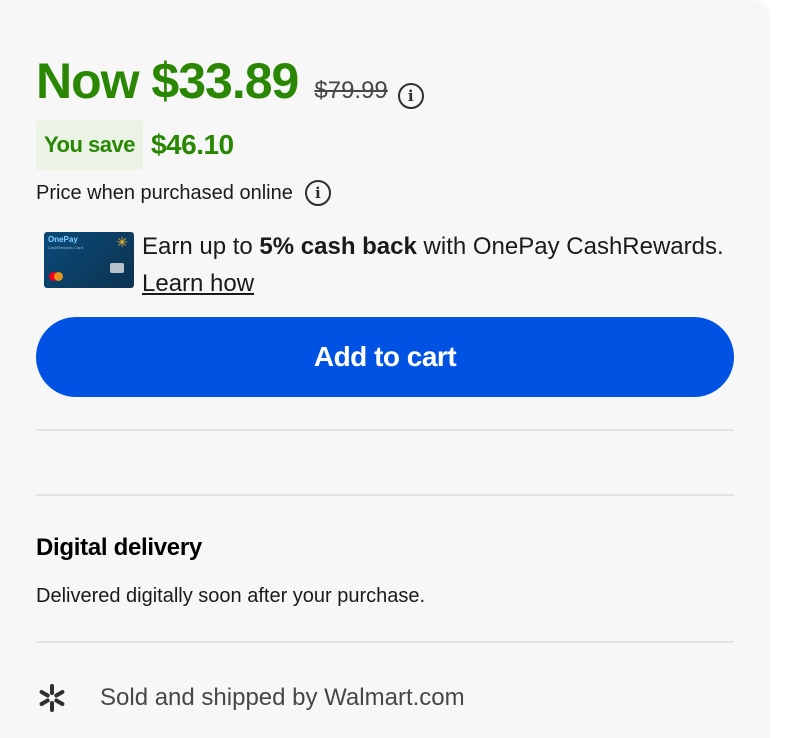 Image resolution: width=796 pixels, height=738 pixels. What do you see at coordinates (63, 239) in the screenshot?
I see `card-brand-text: OnePay` at bounding box center [63, 239].